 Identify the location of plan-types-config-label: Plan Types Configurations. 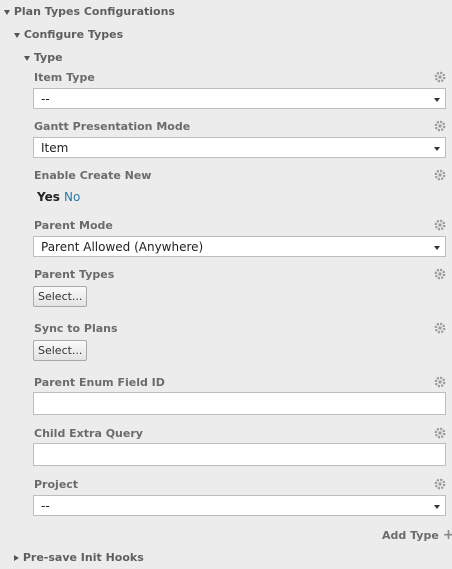
(94, 11).